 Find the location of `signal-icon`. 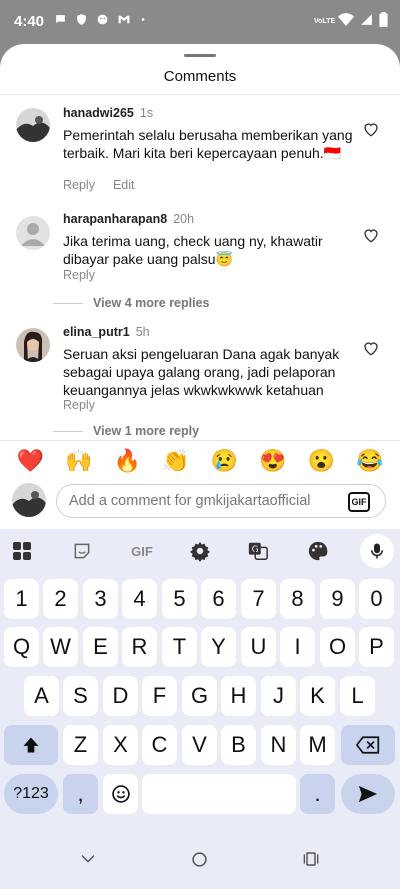

signal-icon is located at coordinates (366, 22).